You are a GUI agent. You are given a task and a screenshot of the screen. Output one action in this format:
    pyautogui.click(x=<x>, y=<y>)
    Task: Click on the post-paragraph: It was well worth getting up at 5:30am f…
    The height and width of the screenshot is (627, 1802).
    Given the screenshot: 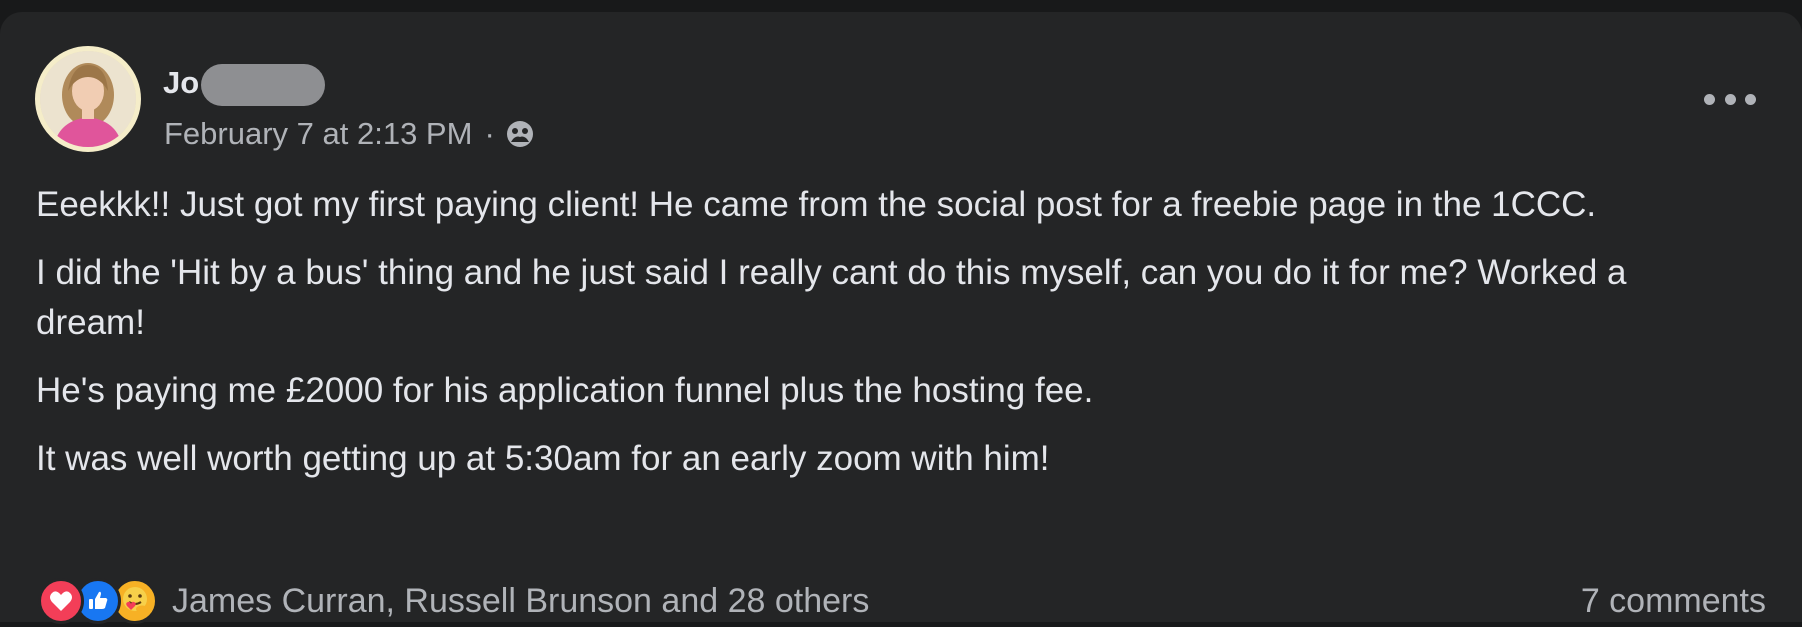 What is the action you would take?
    pyautogui.click(x=543, y=458)
    